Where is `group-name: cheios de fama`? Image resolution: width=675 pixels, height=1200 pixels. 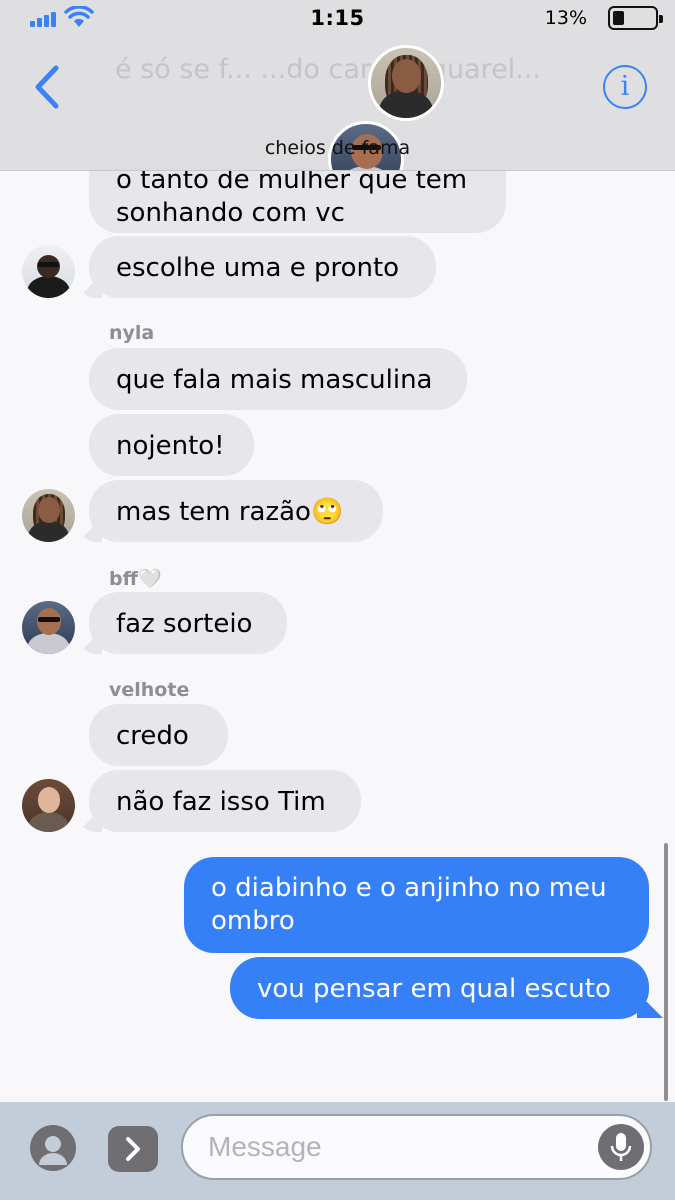 group-name: cheios de fama is located at coordinates (337, 148).